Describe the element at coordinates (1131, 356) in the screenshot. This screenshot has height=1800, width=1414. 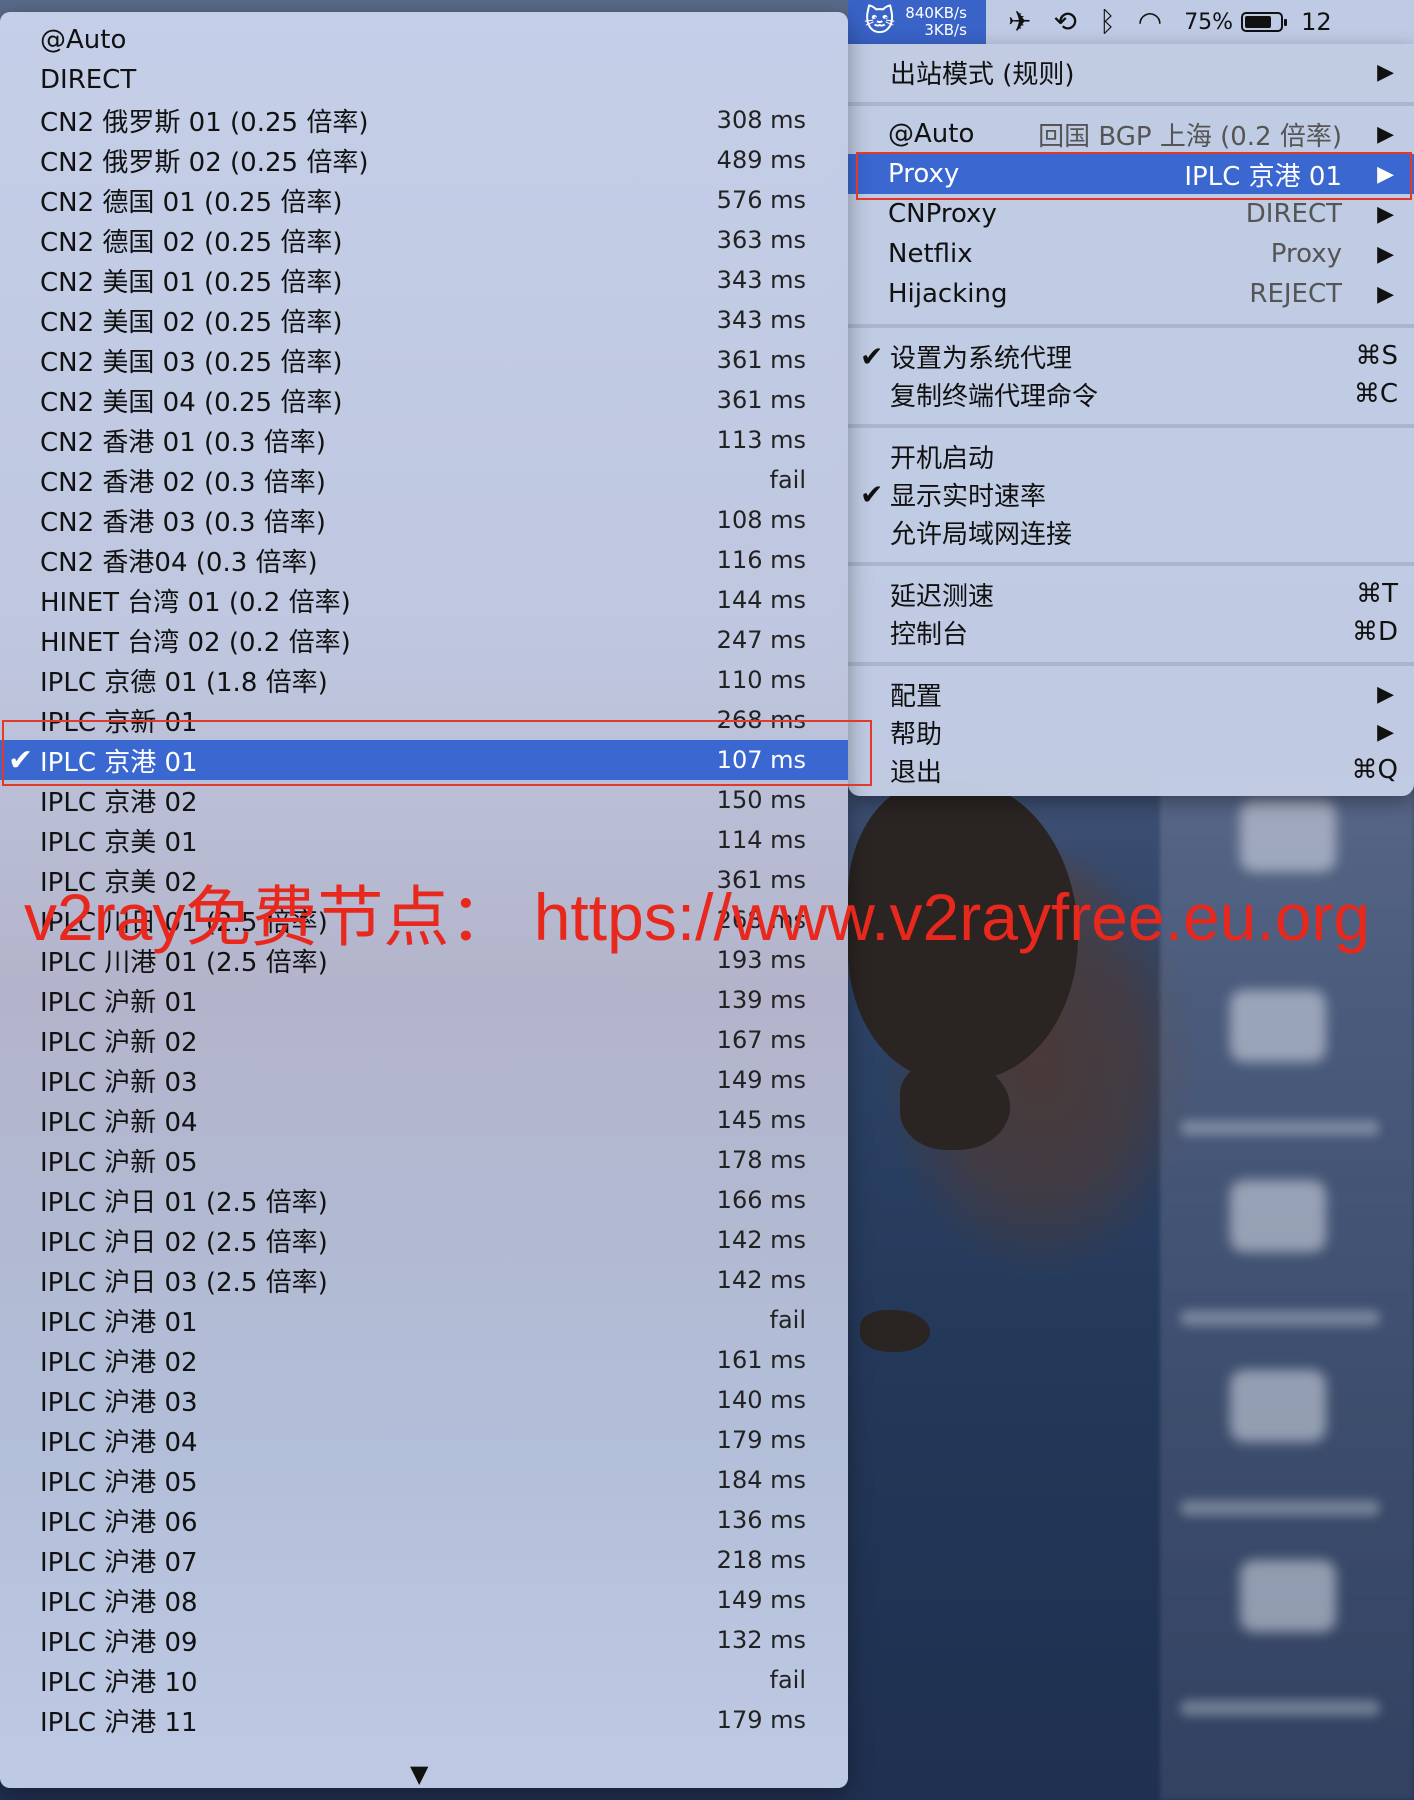
I see `set-system-proxy: ✔ 设置为系统代理 ⌘S` at that location.